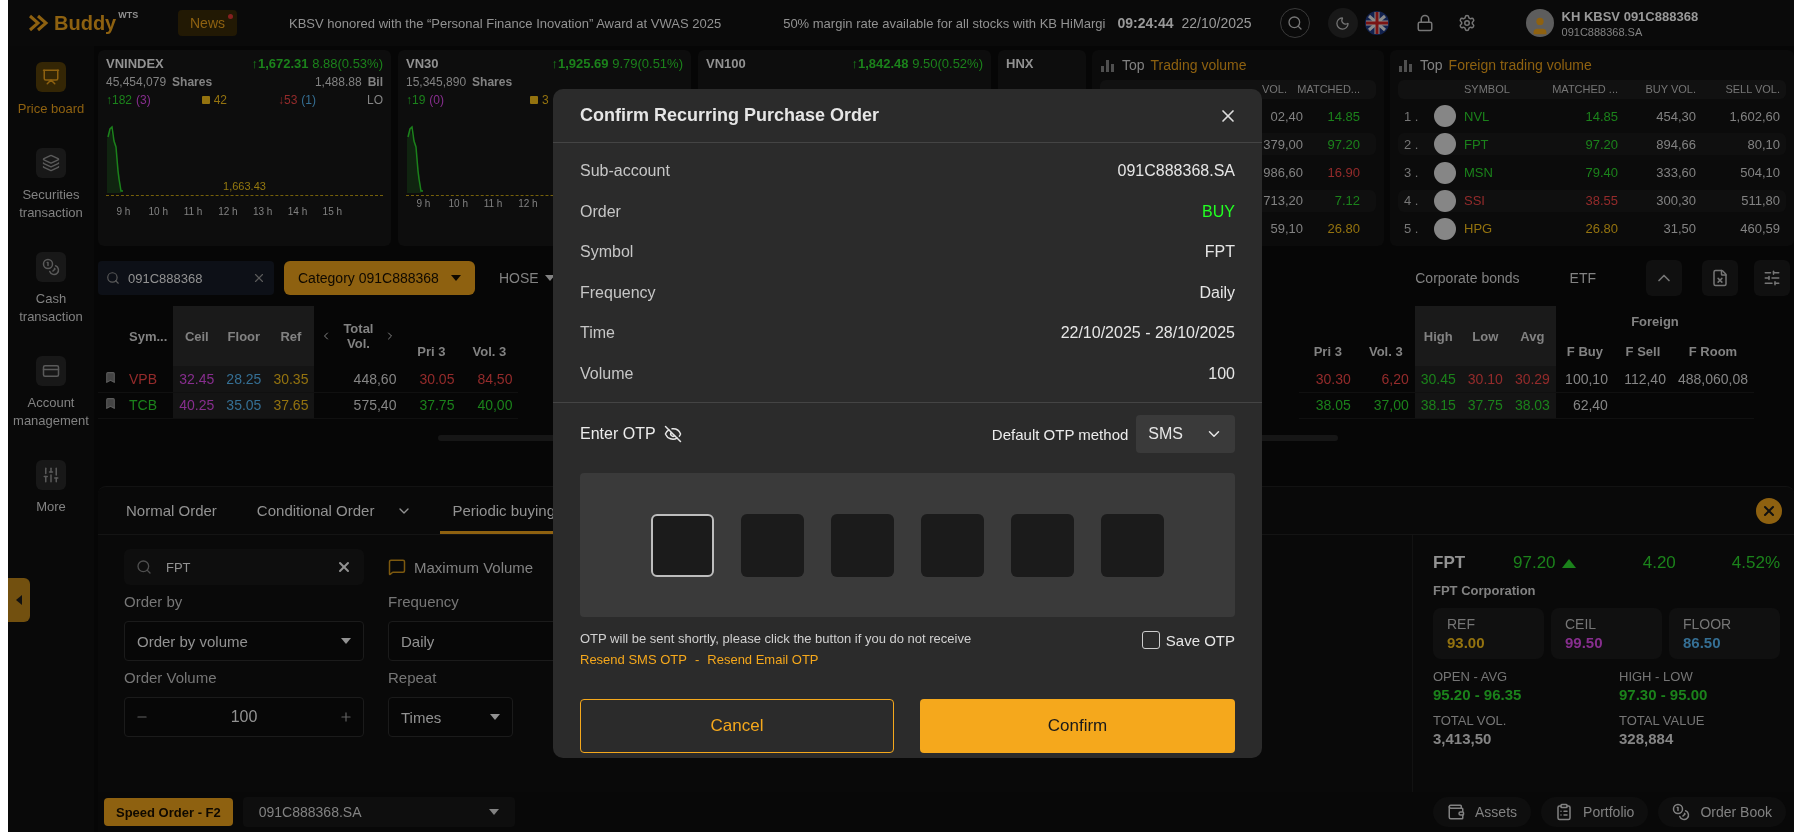 This screenshot has height=832, width=1794. What do you see at coordinates (123, 211) in the screenshot?
I see `time-axis-label: 9 h` at bounding box center [123, 211].